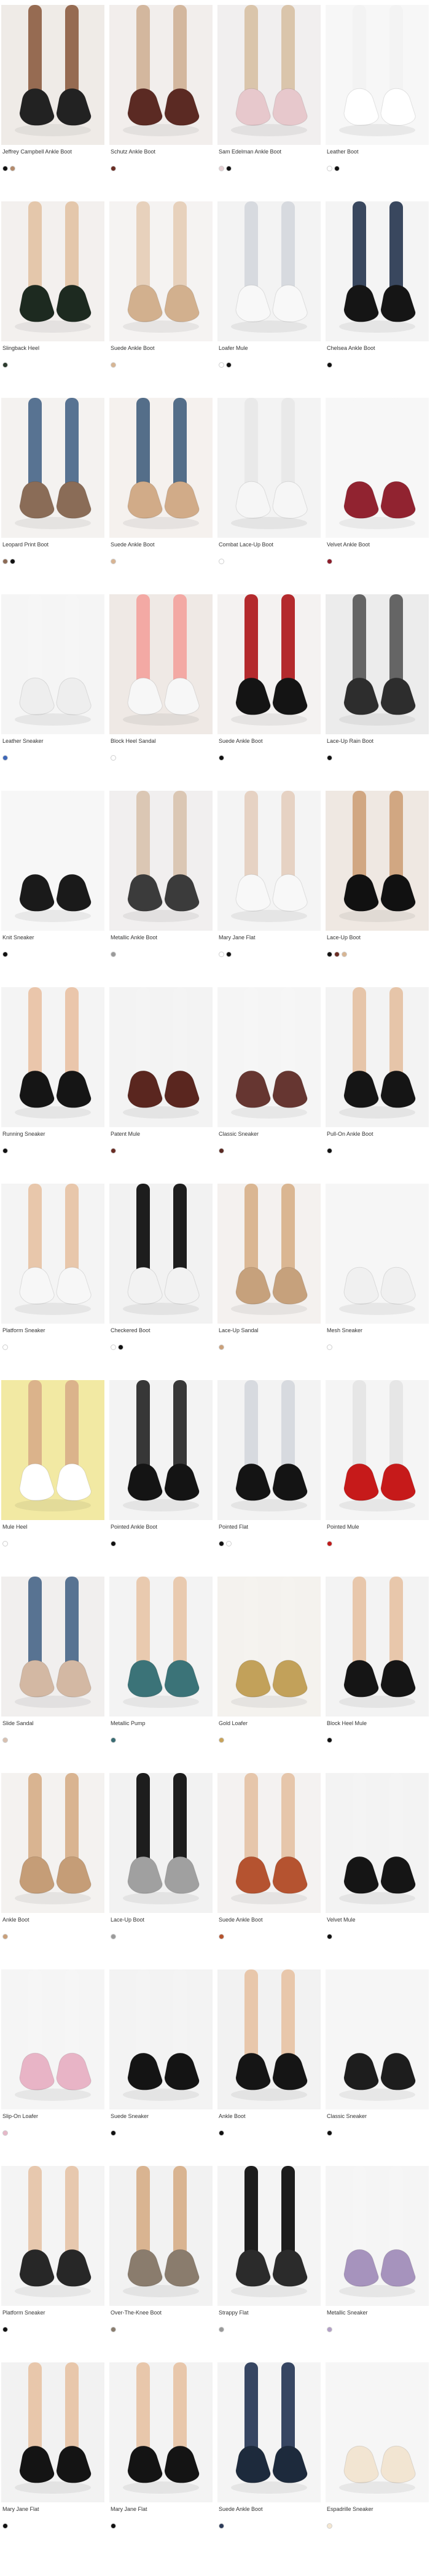  Describe the element at coordinates (52, 1134) in the screenshot. I see `product-name: Running Sneaker` at that location.